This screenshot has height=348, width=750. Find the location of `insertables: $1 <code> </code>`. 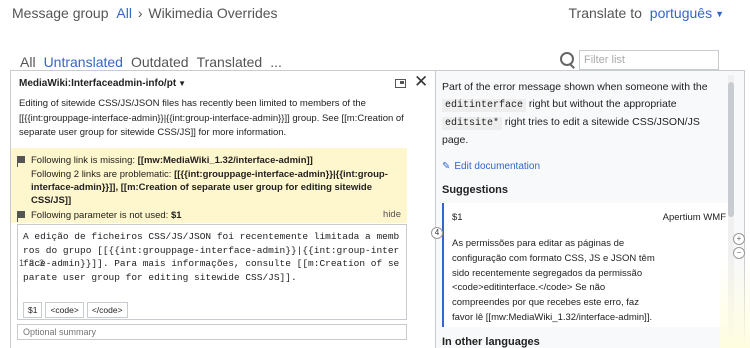

insertables: $1 <code> </code> is located at coordinates (75, 310).